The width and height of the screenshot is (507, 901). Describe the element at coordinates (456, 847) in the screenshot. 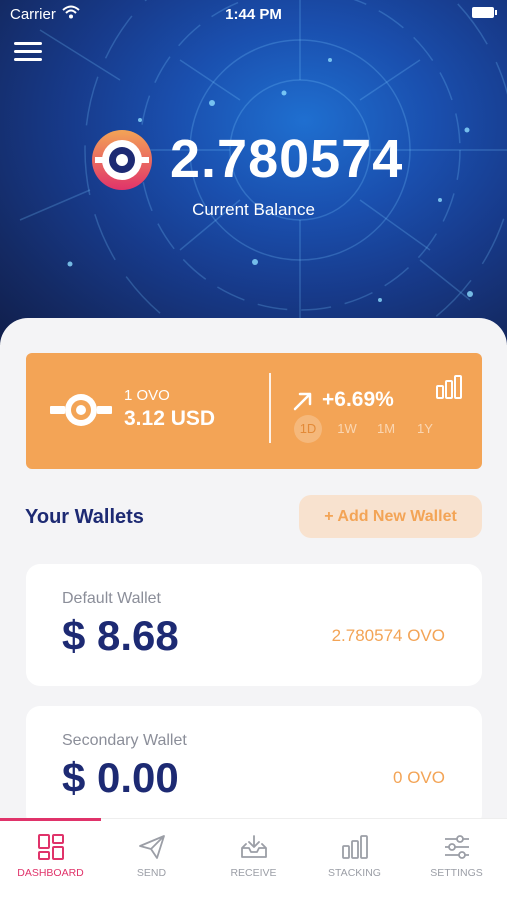

I see `settings-icon` at that location.